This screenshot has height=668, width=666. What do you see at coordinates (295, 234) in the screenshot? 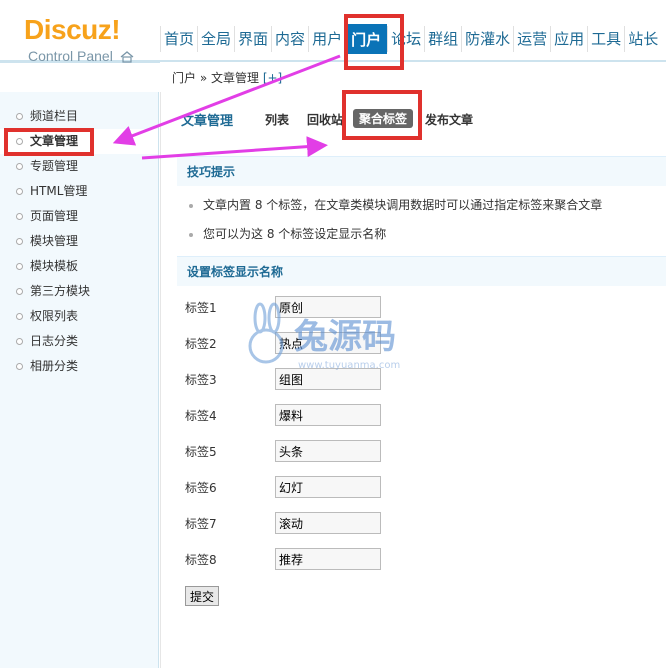
I see `tip-text: 您可以为这 8 个标签设定显示名称` at bounding box center [295, 234].